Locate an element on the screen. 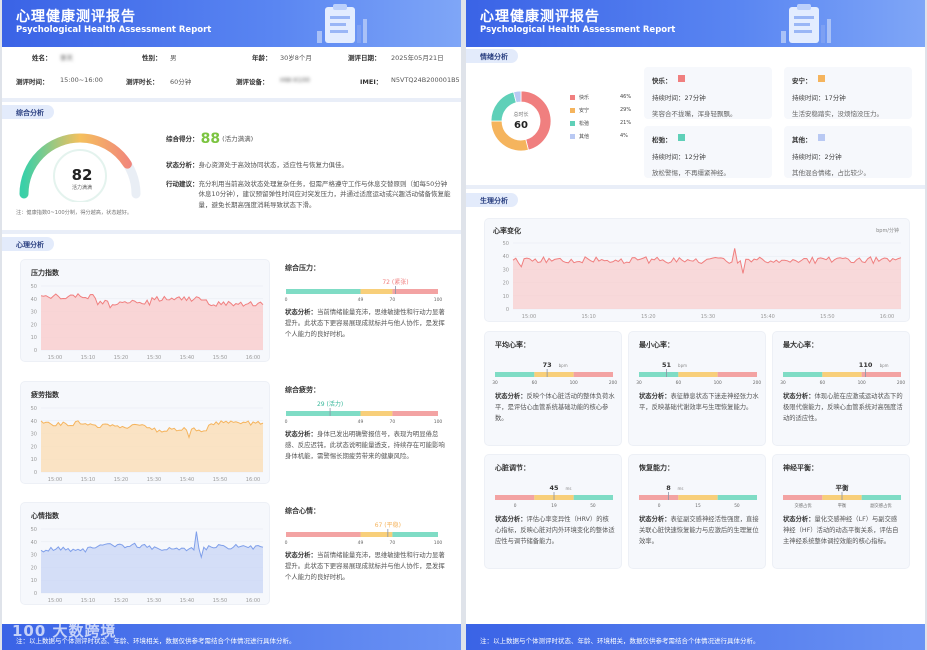 The width and height of the screenshot is (927, 650). scale-tick: 70 is located at coordinates (393, 542).